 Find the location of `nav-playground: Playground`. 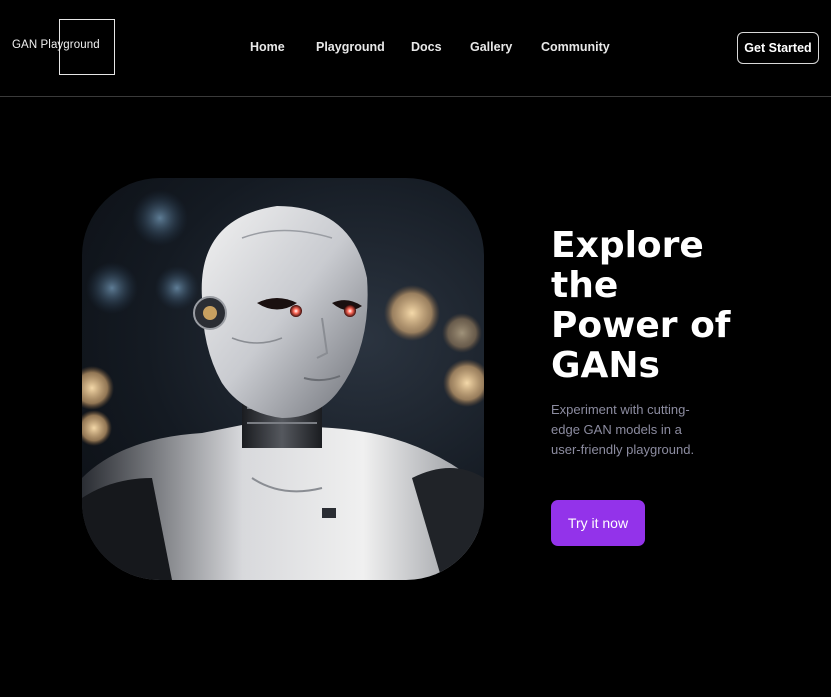

nav-playground: Playground is located at coordinates (350, 47).